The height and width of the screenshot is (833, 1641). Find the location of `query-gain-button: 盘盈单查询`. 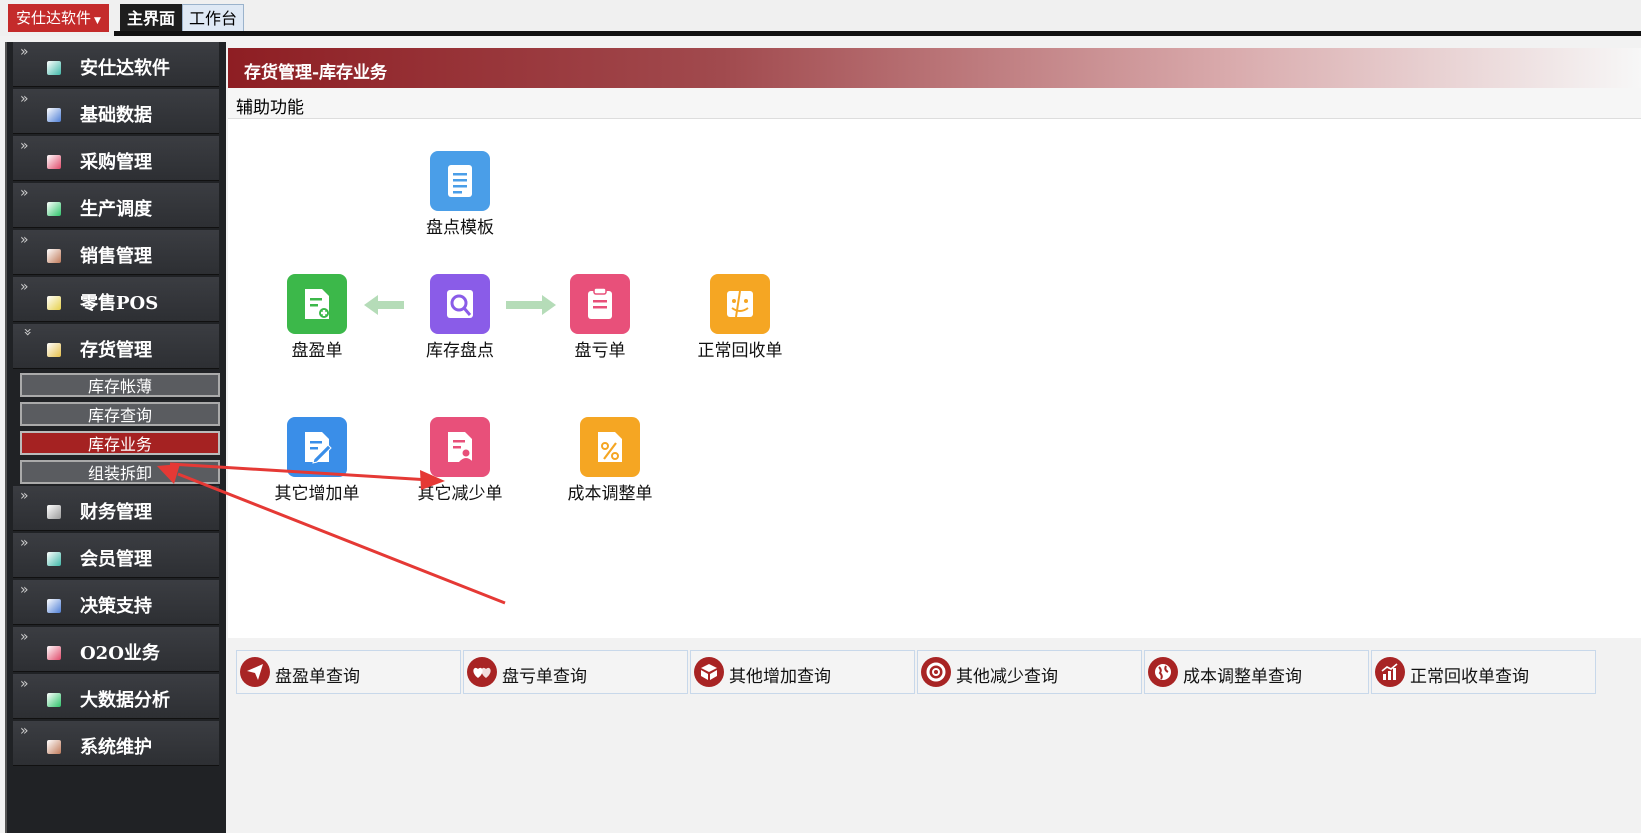

query-gain-button: 盘盈单查询 is located at coordinates (348, 672).